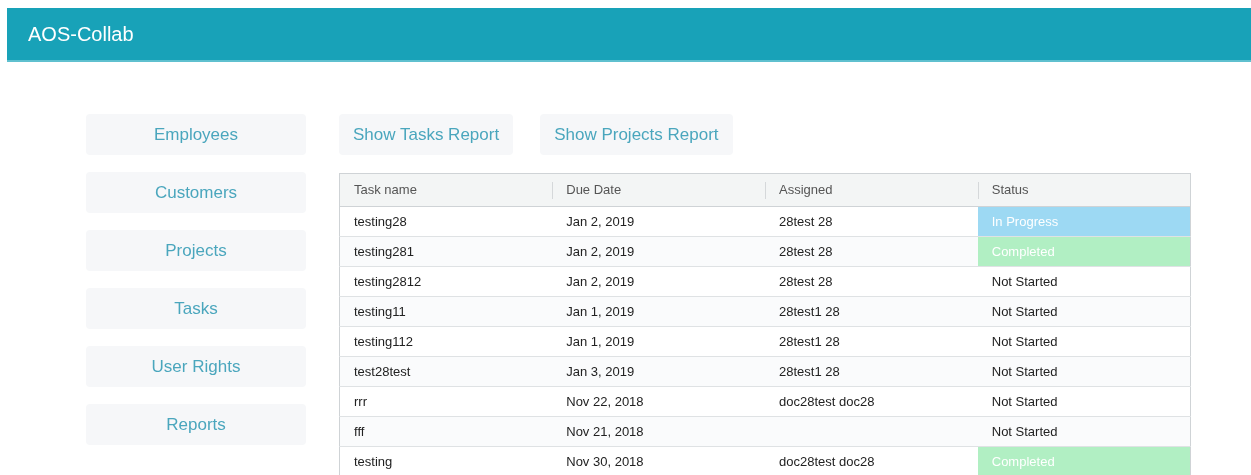 The width and height of the screenshot is (1251, 475). I want to click on table-cell: rrr, so click(446, 401).